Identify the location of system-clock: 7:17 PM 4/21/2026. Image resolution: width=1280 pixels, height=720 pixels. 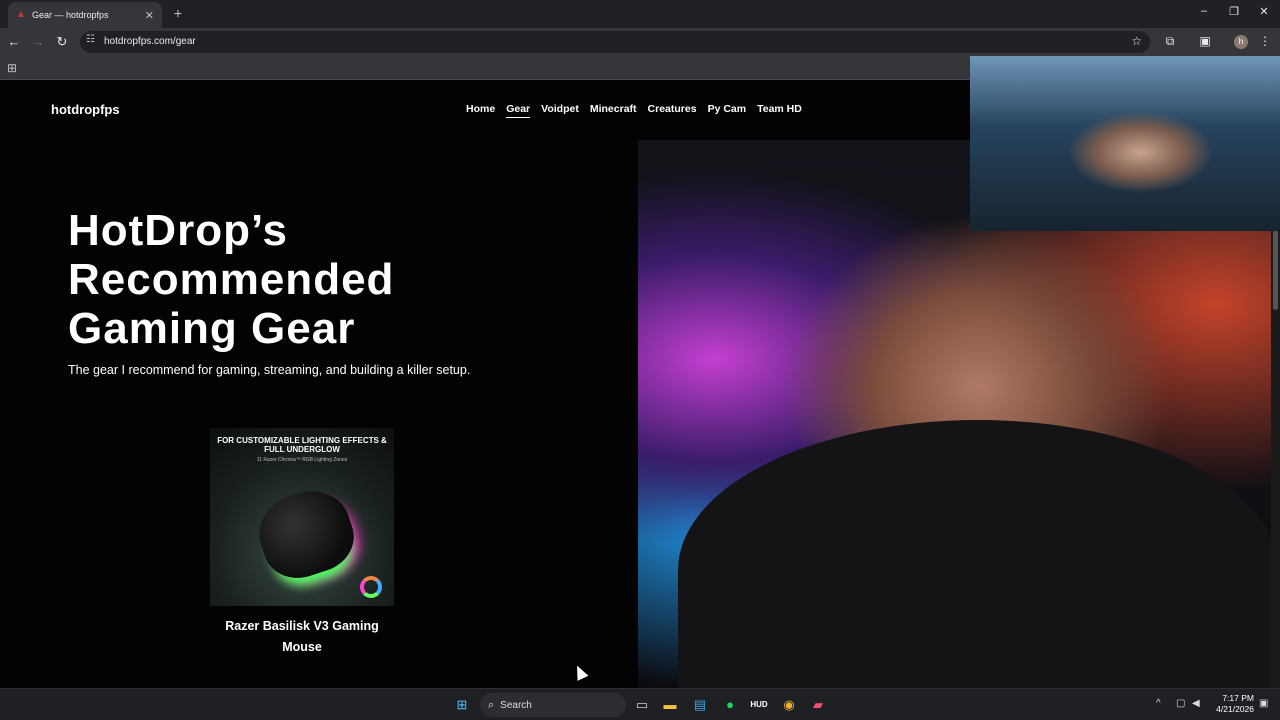
(1231, 704).